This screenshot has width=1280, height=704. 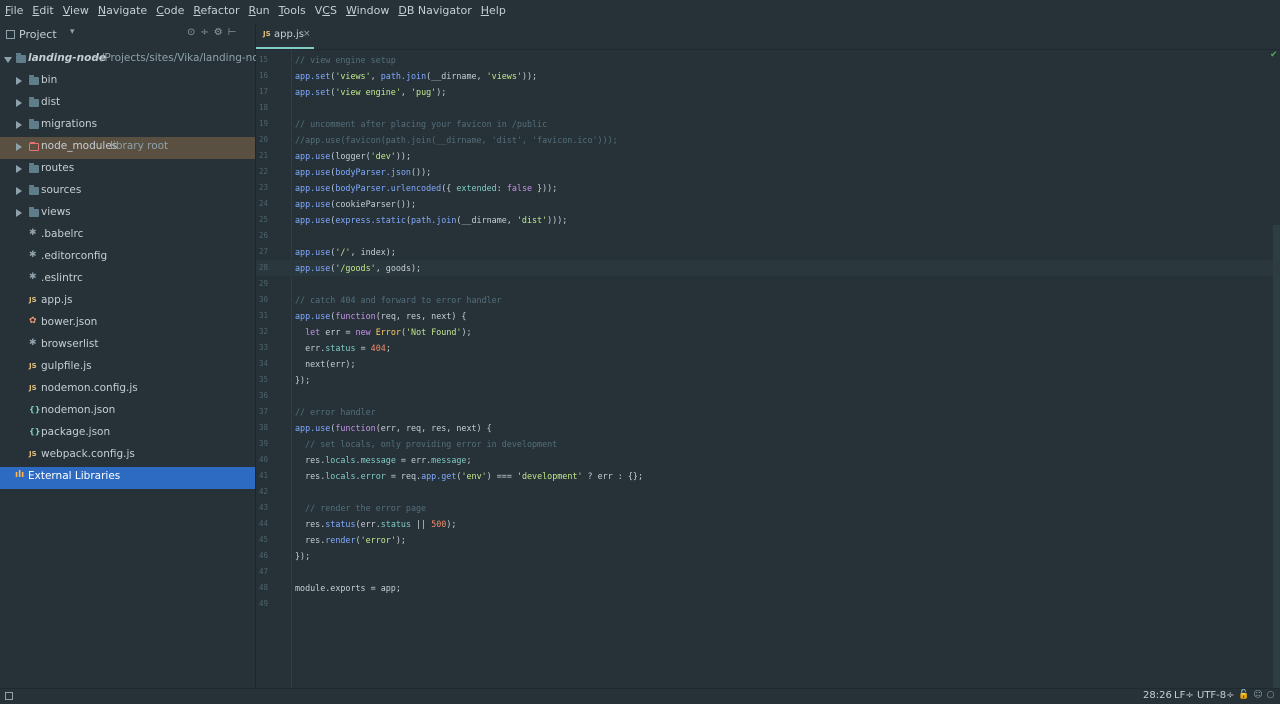 I want to click on tree-item-package-json: {} package.json, so click(x=127, y=434).